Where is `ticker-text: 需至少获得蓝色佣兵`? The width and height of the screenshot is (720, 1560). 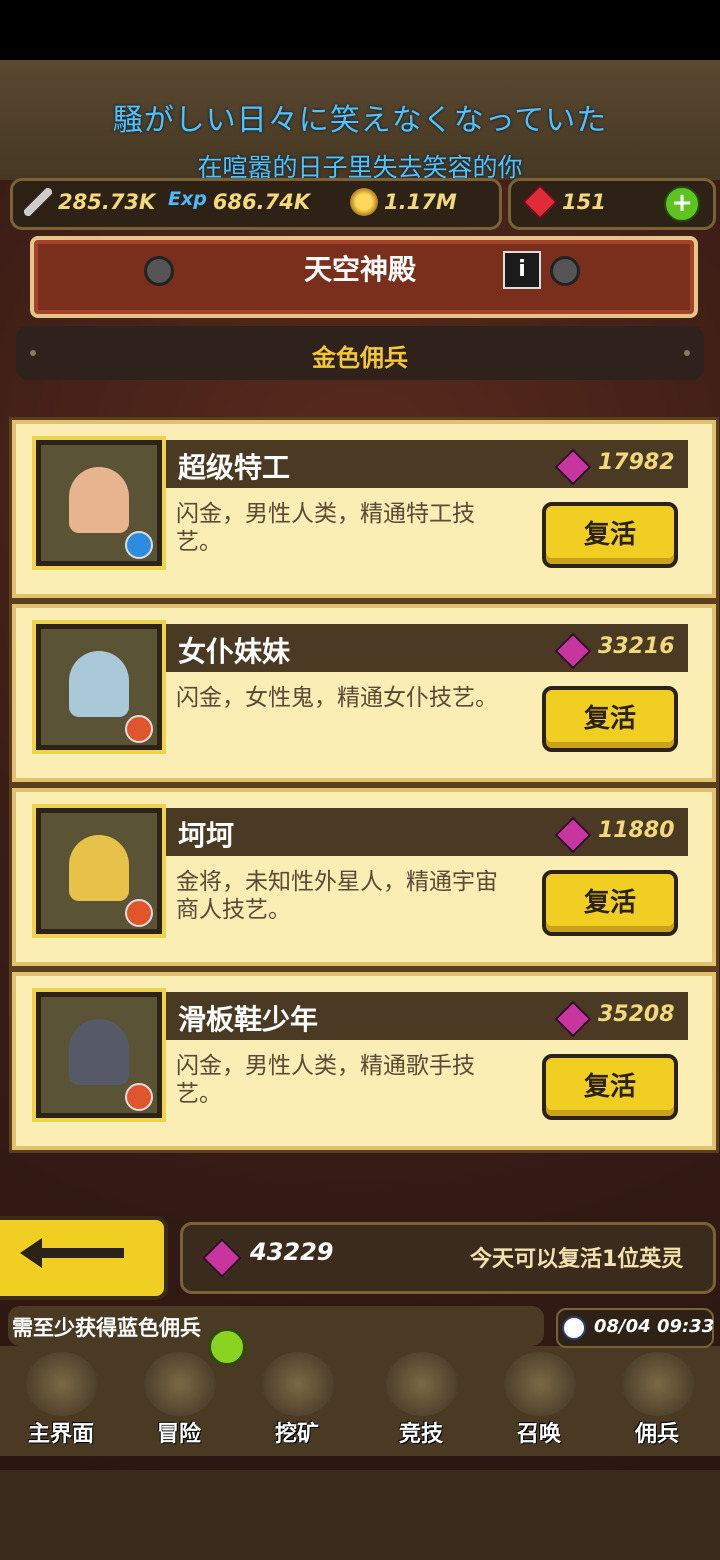 ticker-text: 需至少获得蓝色佣兵 is located at coordinates (106, 1328).